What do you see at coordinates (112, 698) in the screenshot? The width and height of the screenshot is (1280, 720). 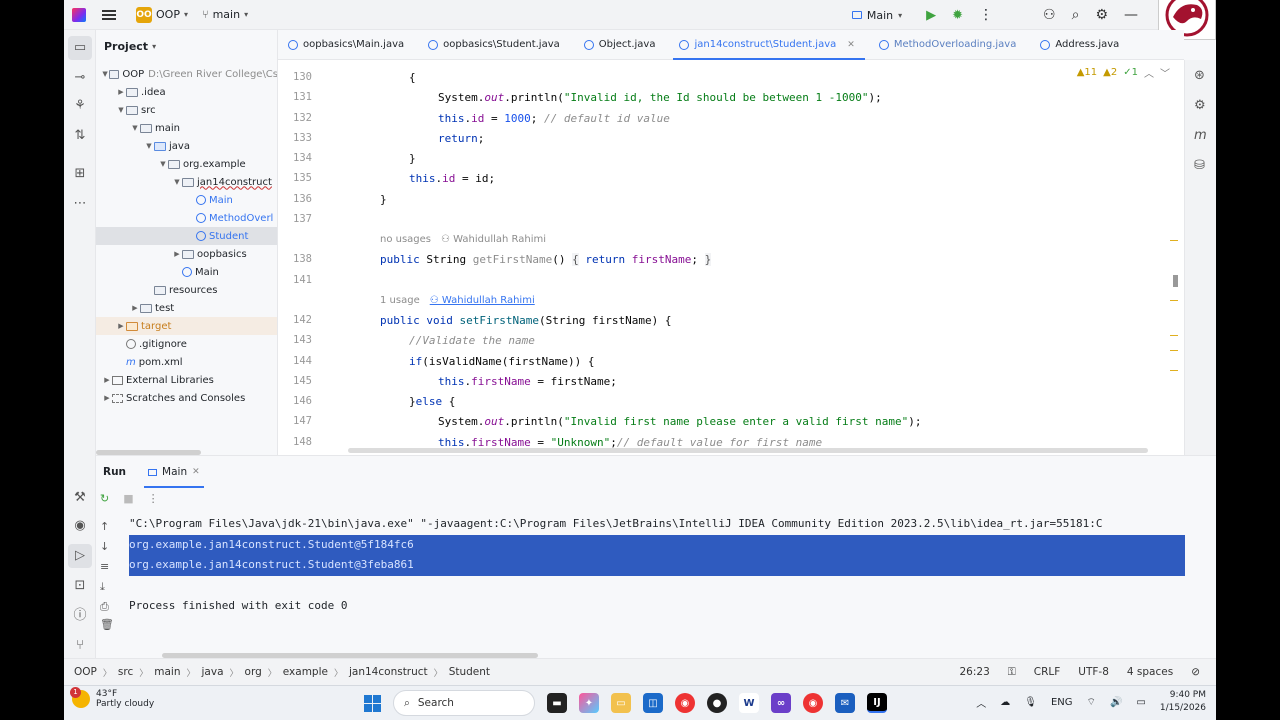 I see `weather-widget: 1 43°F Partly cloudy` at bounding box center [112, 698].